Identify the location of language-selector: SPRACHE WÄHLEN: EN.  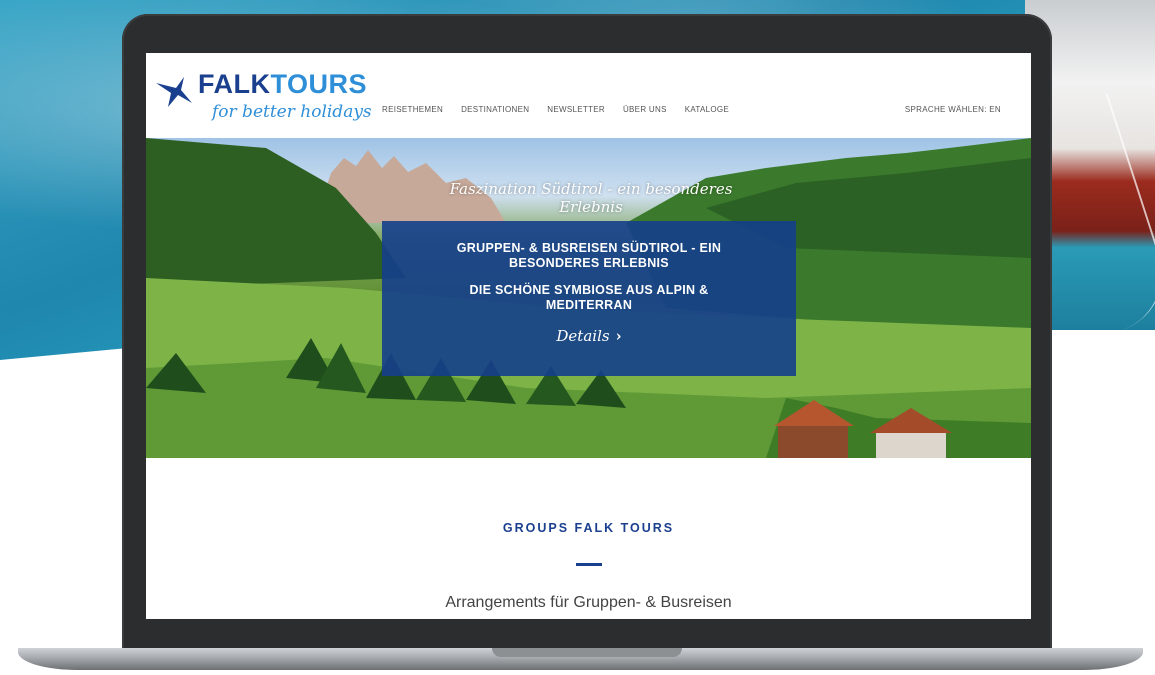
(953, 109).